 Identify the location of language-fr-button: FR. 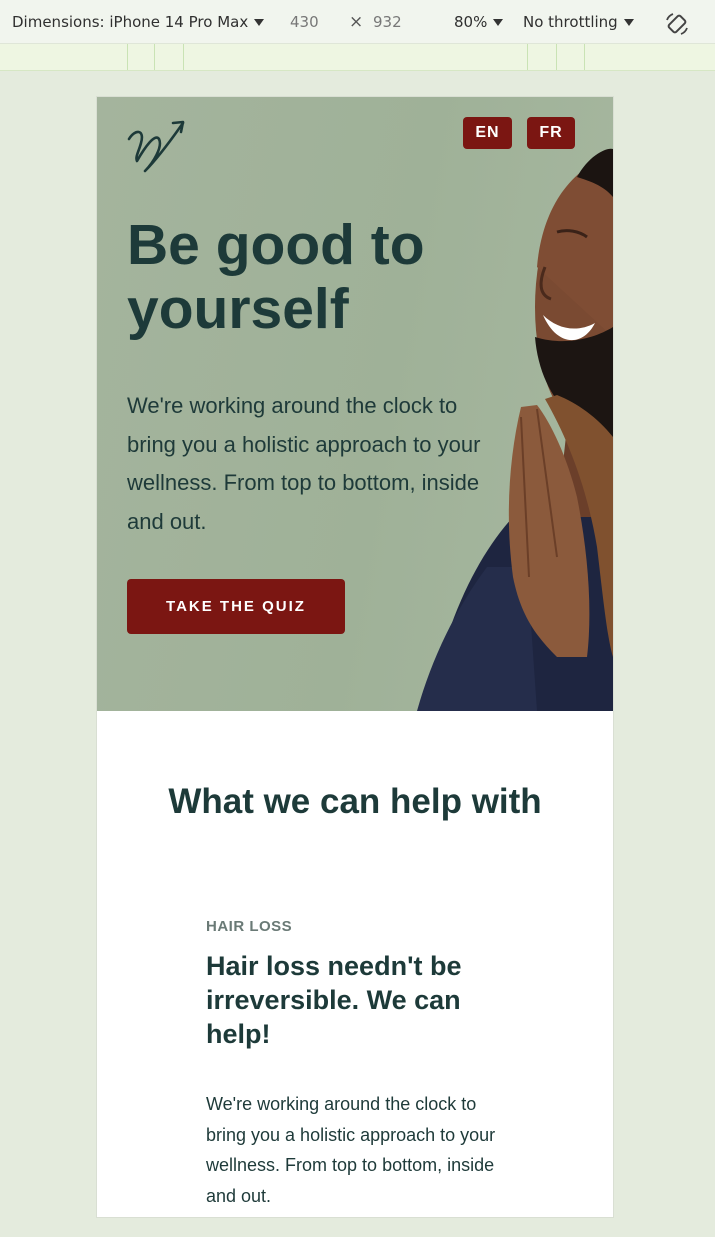
(551, 133).